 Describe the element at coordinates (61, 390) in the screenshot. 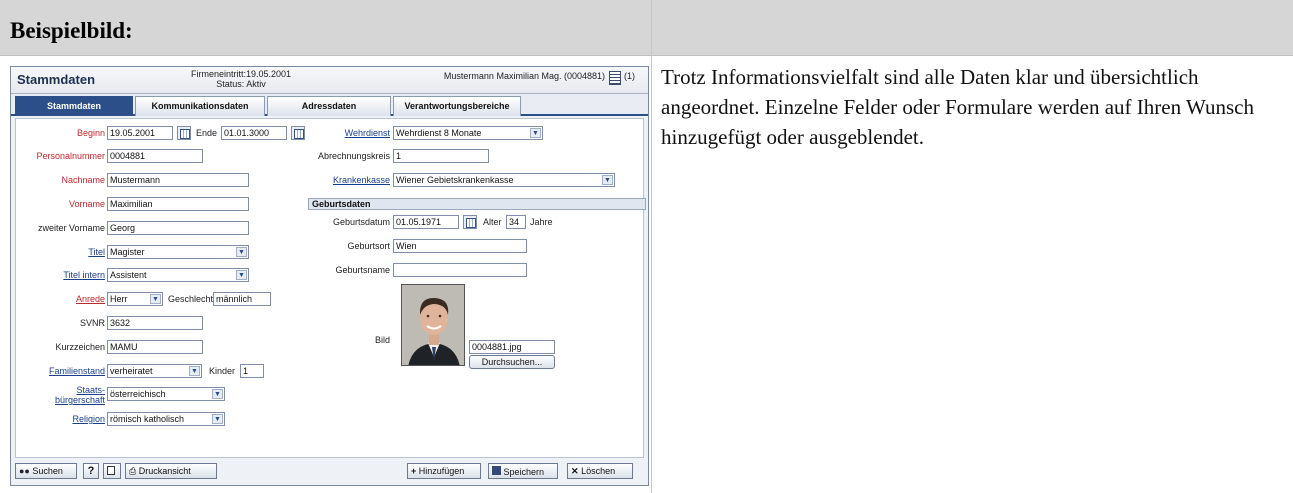

I see `staatsbuergerschaft-label-1: Staats-` at that location.